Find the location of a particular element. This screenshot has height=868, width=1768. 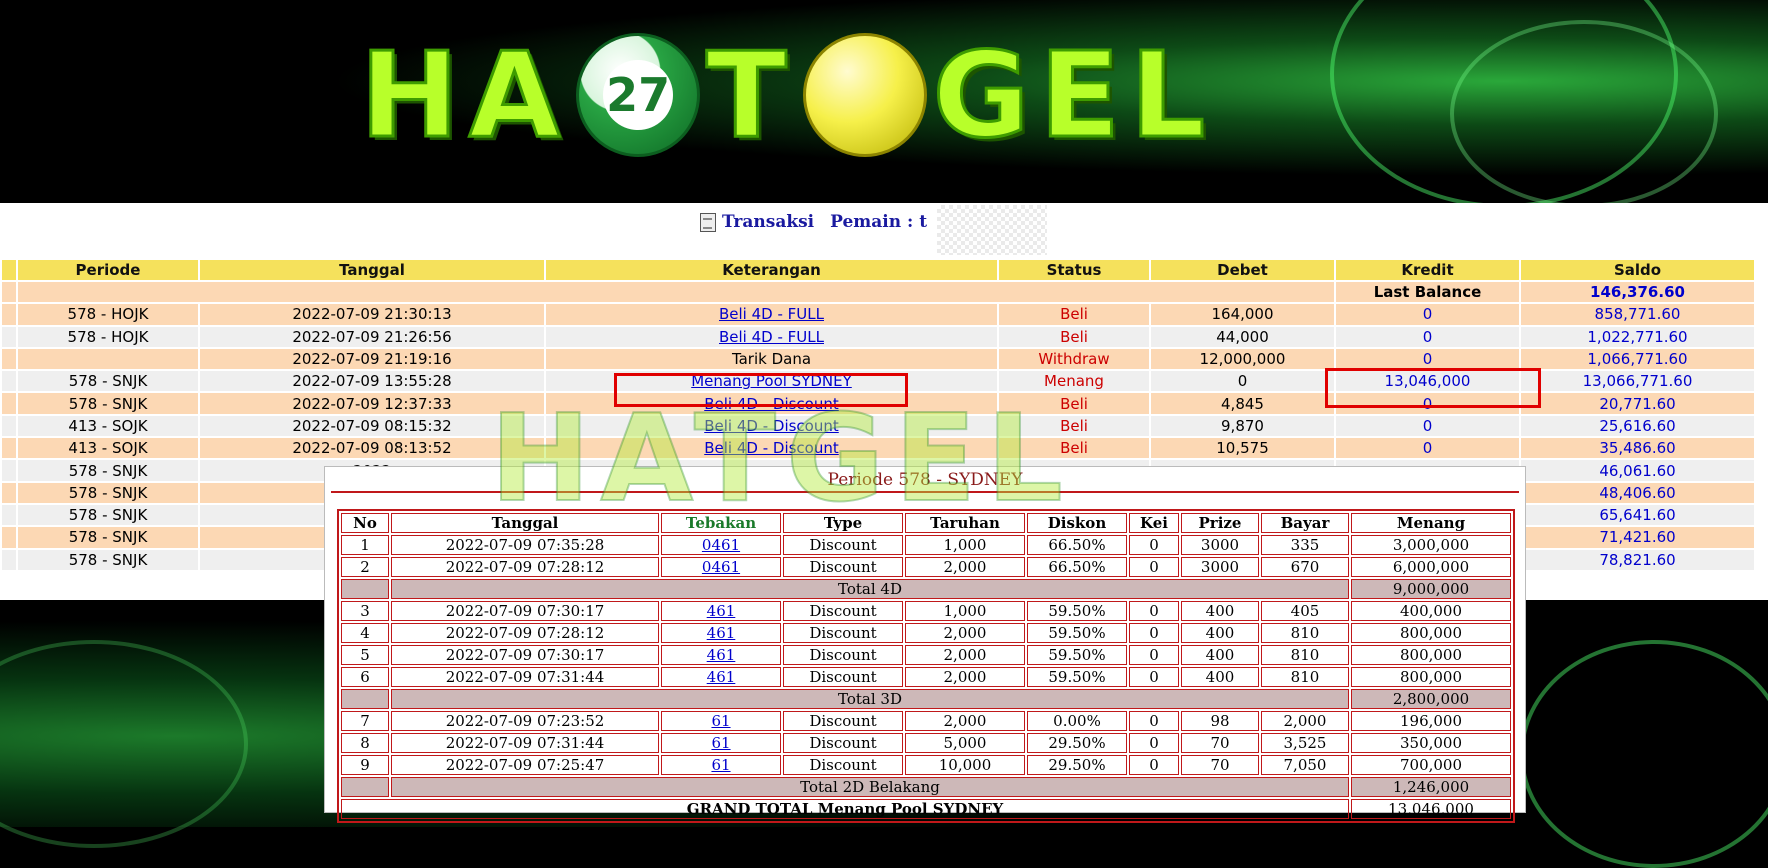

cell-tanggal: 2022-07-09 21:19:16 is located at coordinates (372, 359).